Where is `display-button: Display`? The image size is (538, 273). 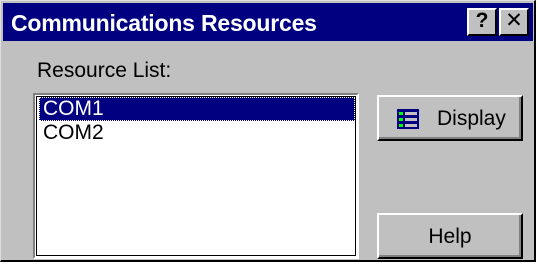
display-button: Display is located at coordinates (450, 118).